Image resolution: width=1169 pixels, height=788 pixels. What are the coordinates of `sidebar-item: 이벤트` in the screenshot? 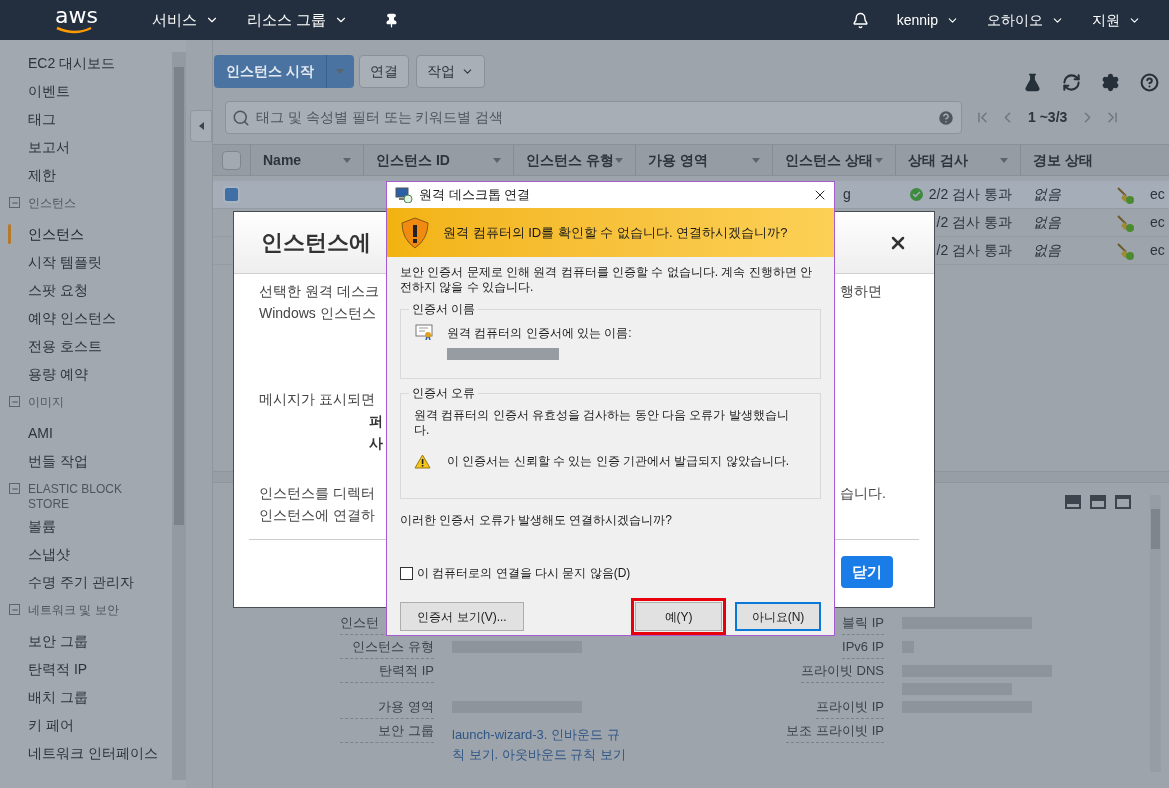 It's located at (86, 91).